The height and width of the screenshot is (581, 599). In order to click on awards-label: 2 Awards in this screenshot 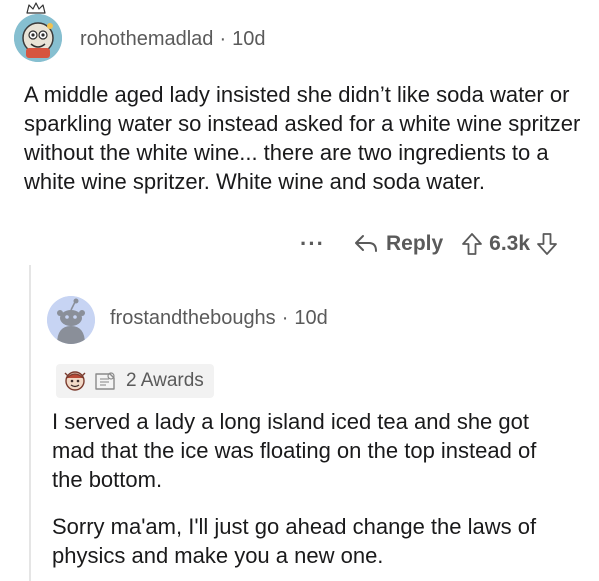, I will do `click(165, 380)`.